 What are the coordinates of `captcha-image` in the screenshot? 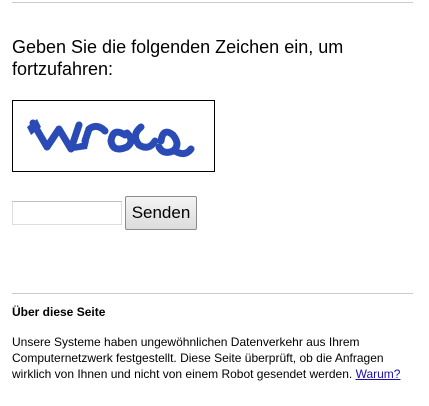 It's located at (113, 136).